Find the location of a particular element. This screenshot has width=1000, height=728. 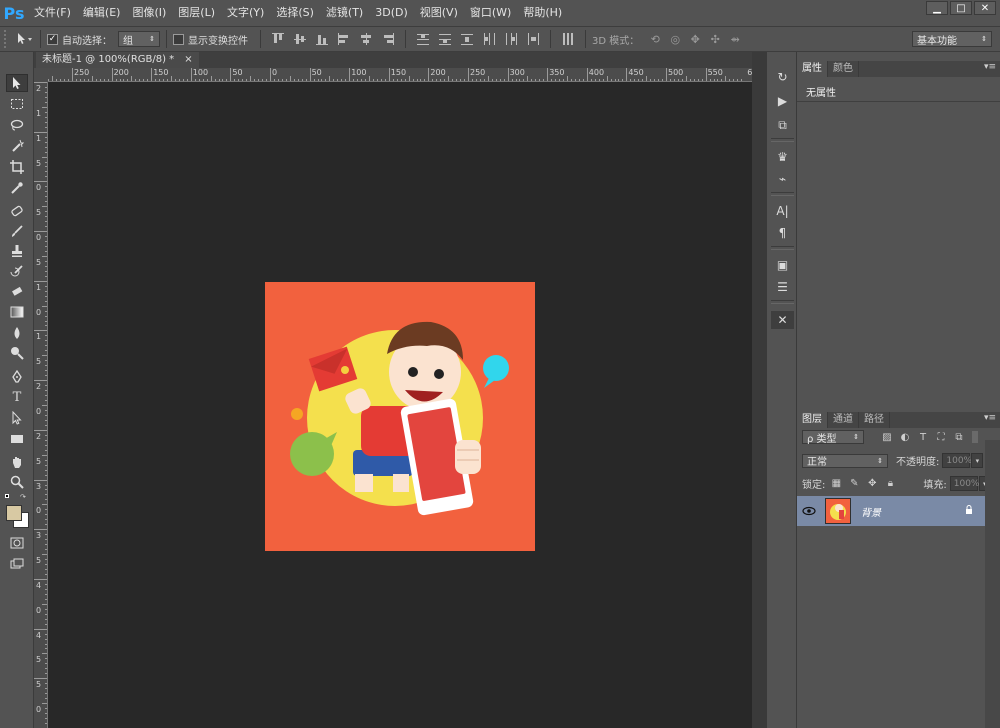

hand-tool-icon is located at coordinates (17, 462).